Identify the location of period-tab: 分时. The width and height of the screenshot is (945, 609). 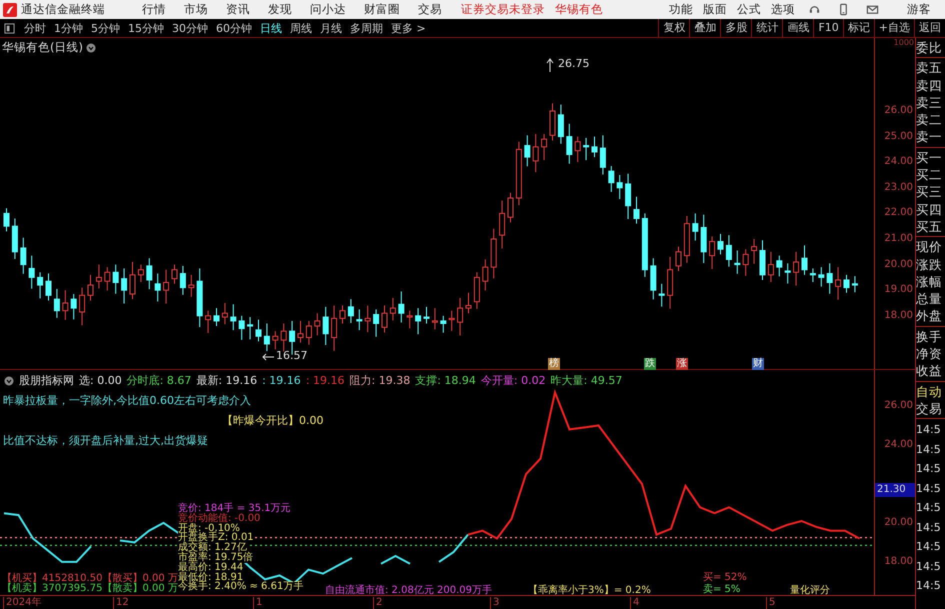
(35, 28).